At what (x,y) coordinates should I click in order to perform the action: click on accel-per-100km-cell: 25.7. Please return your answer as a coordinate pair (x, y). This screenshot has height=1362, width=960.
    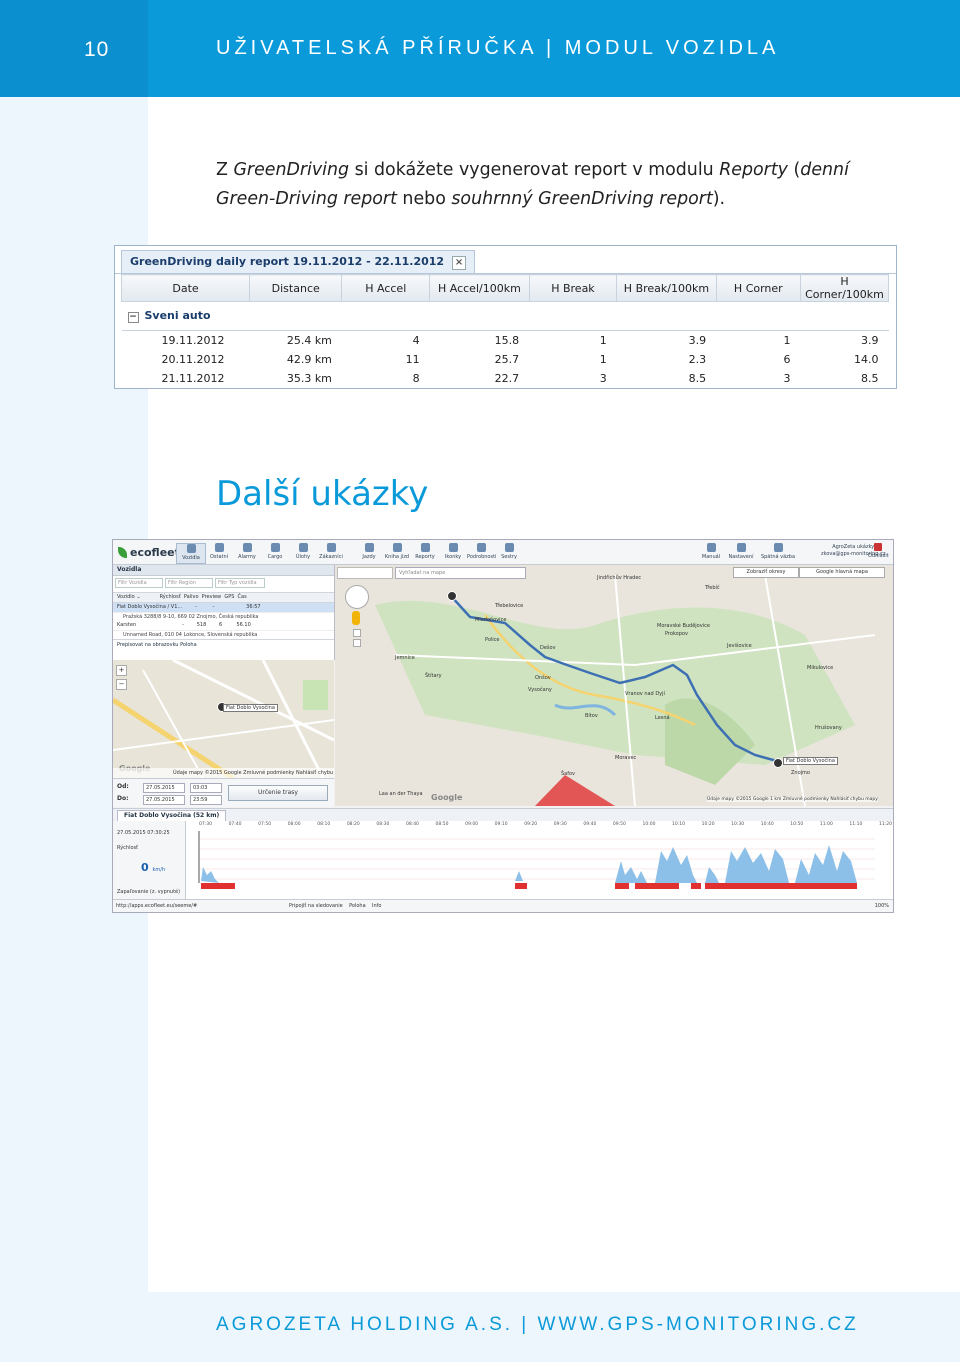
    Looking at the image, I should click on (507, 359).